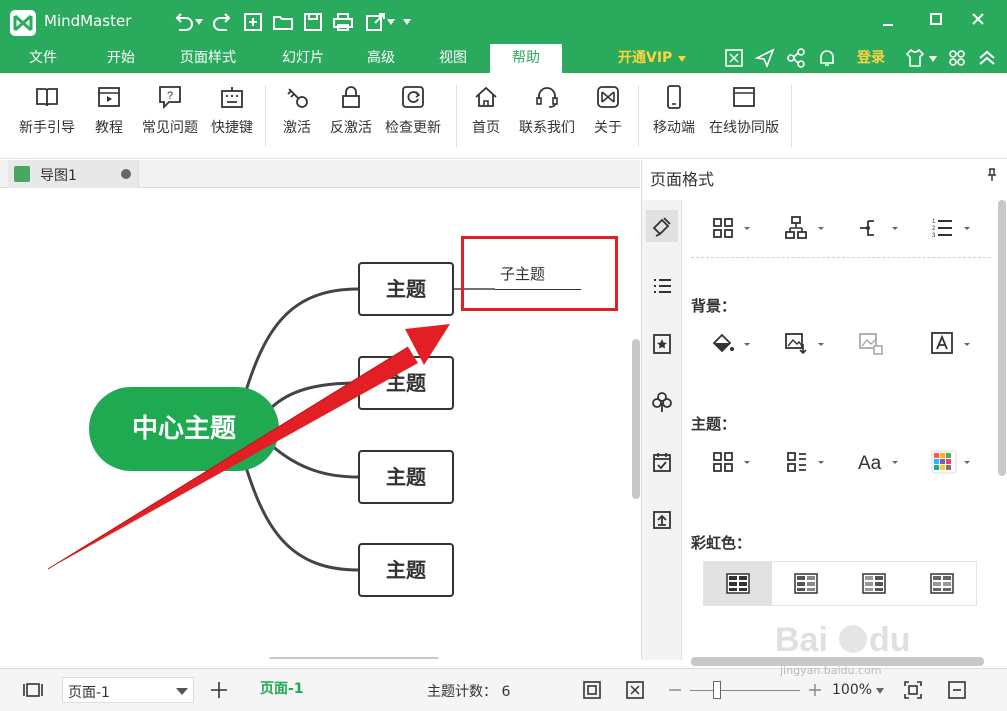 The height and width of the screenshot is (711, 1007). What do you see at coordinates (745, 690) in the screenshot?
I see `zoom-slider` at bounding box center [745, 690].